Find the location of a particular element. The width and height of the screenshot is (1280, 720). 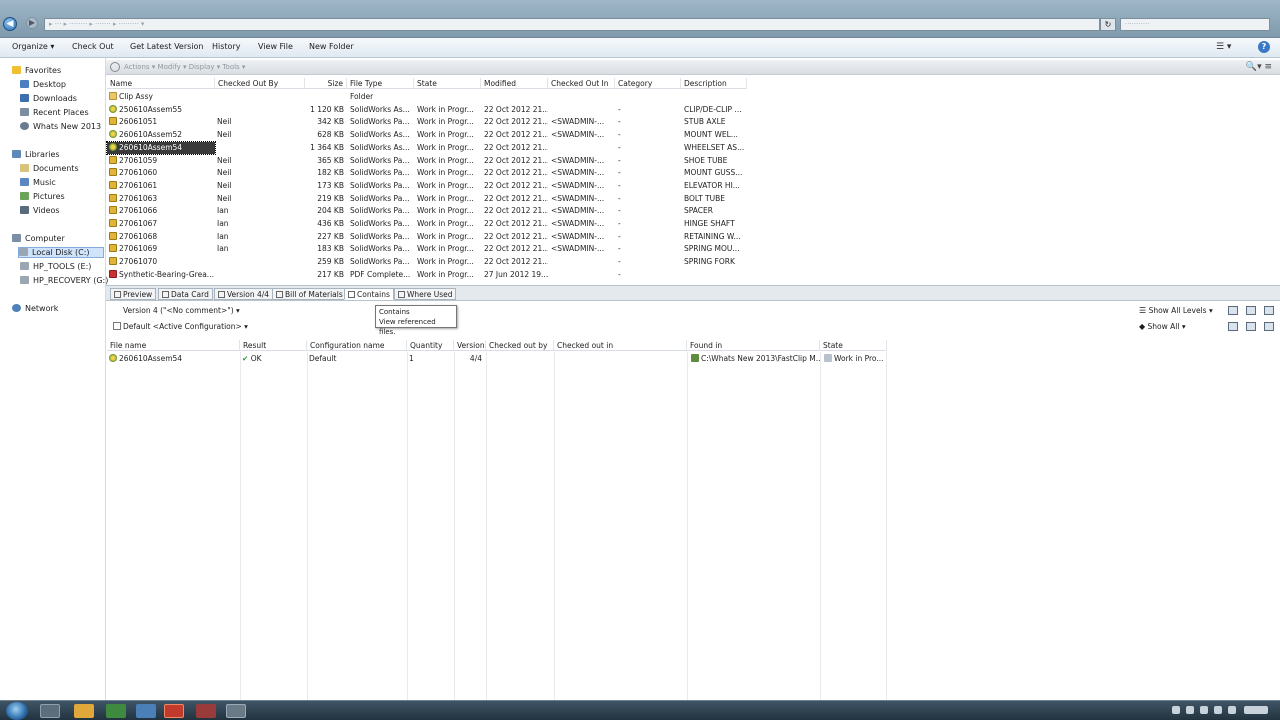

col-found-in: Found in is located at coordinates (753, 345).